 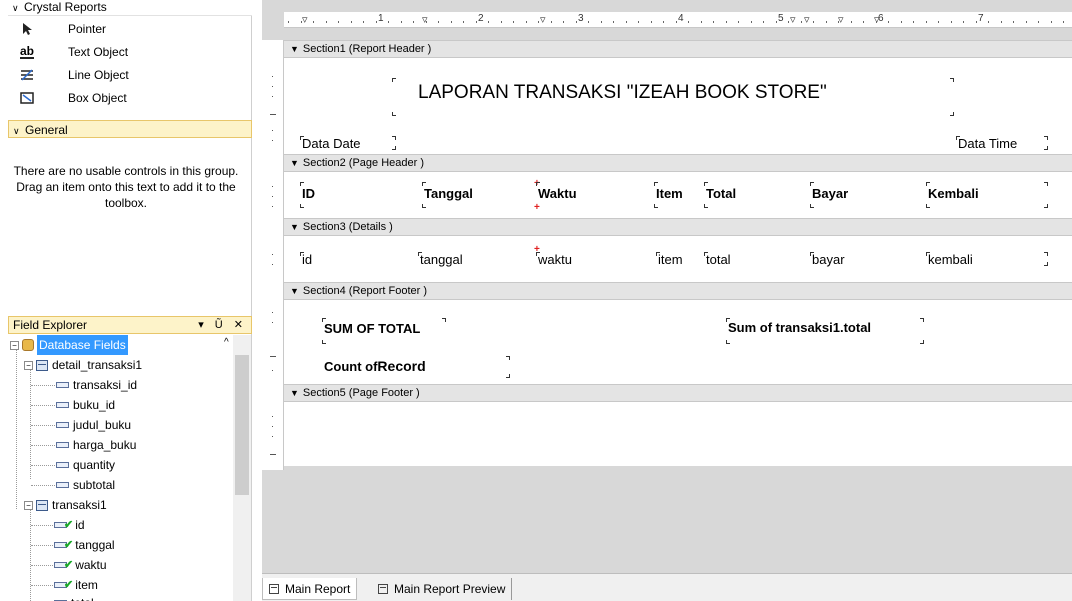 I want to click on toolbox-item-line-object: Line Object, so click(x=126, y=75).